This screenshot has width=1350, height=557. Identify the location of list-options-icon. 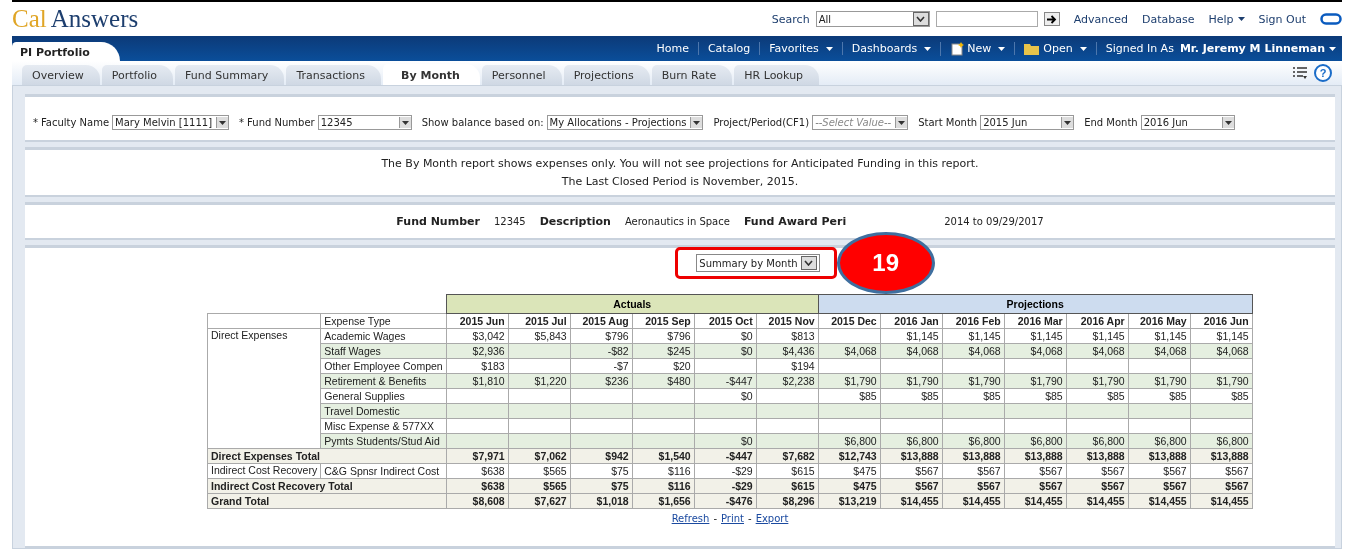
(1300, 73).